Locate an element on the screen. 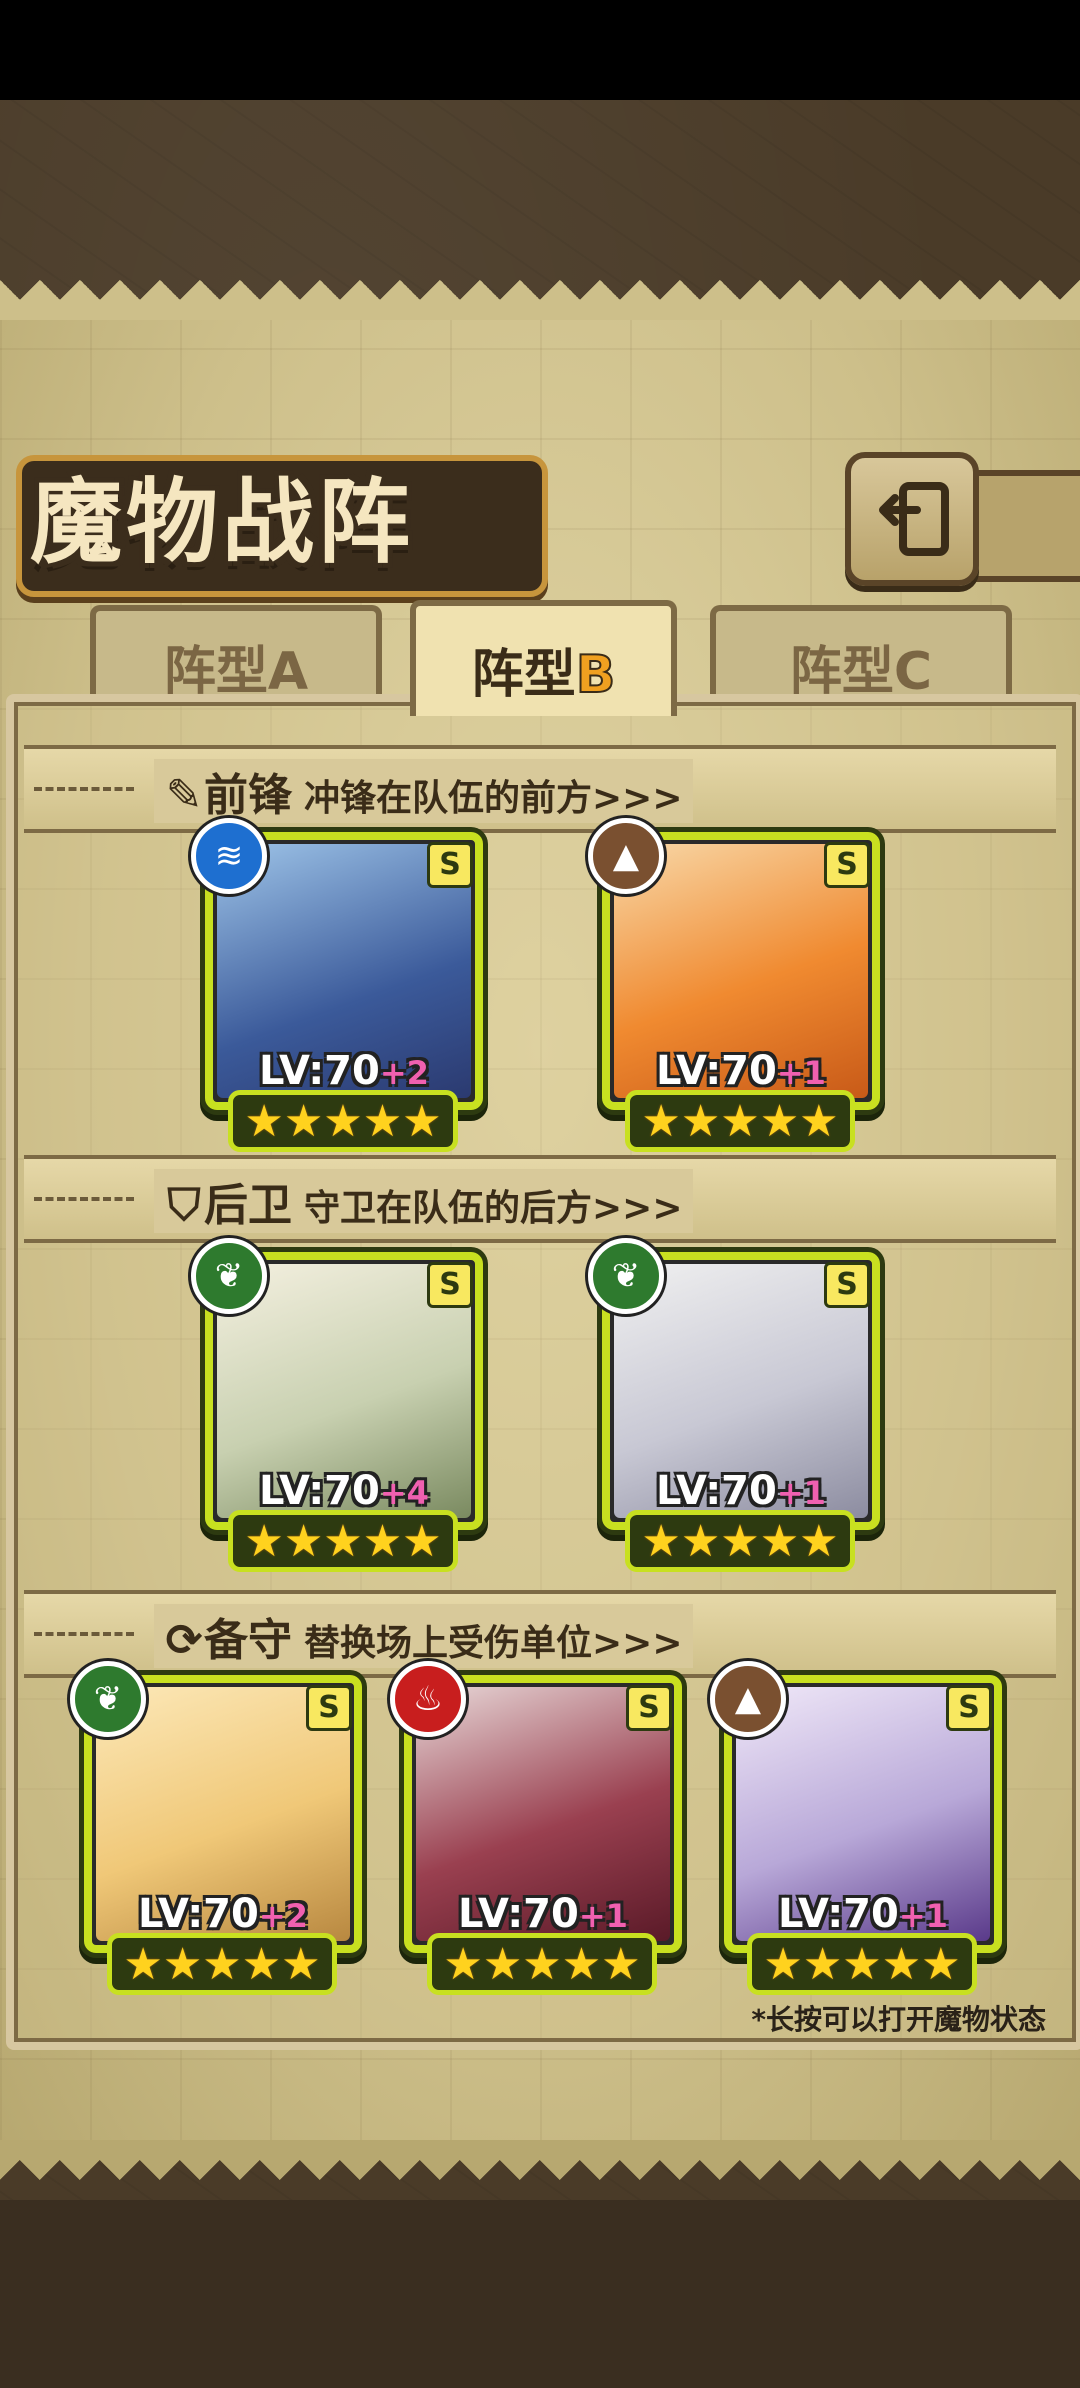  sword-icon: ✎ is located at coordinates (184, 795).